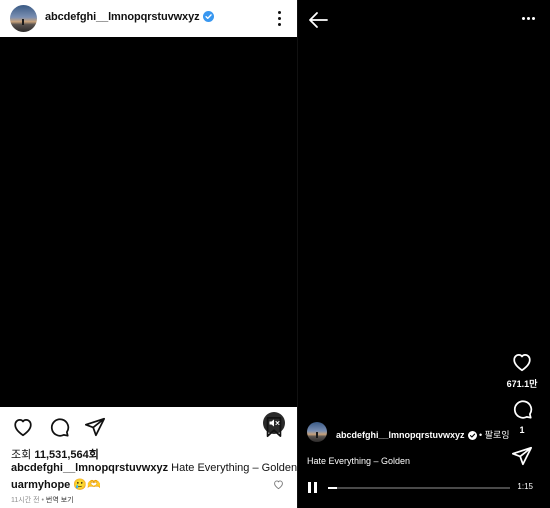  Describe the element at coordinates (313, 487) in the screenshot. I see `pause-icon` at that location.